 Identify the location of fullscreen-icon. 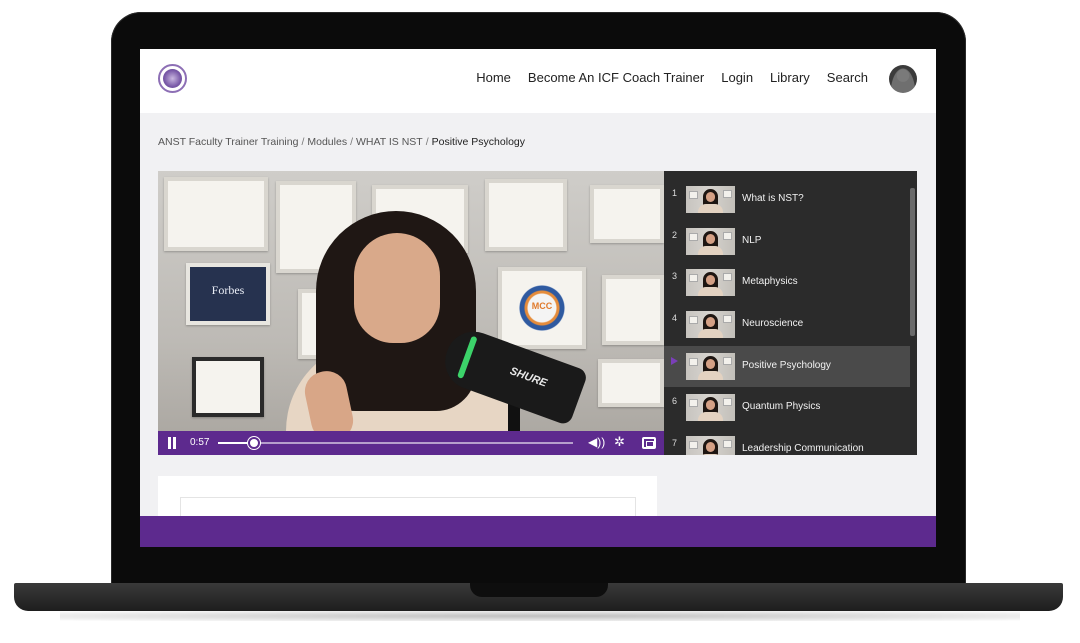
(649, 443).